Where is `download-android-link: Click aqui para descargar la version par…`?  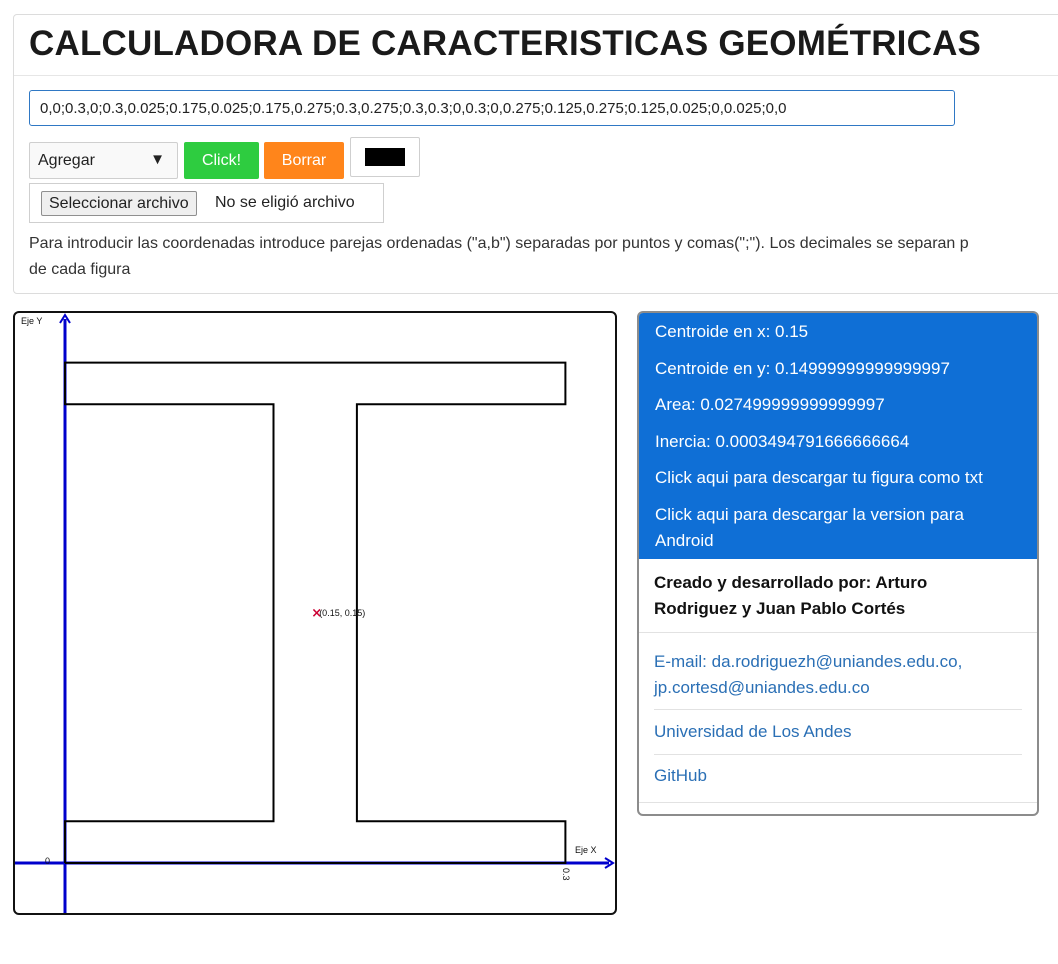 download-android-link: Click aqui para descargar la version par… is located at coordinates (835, 528).